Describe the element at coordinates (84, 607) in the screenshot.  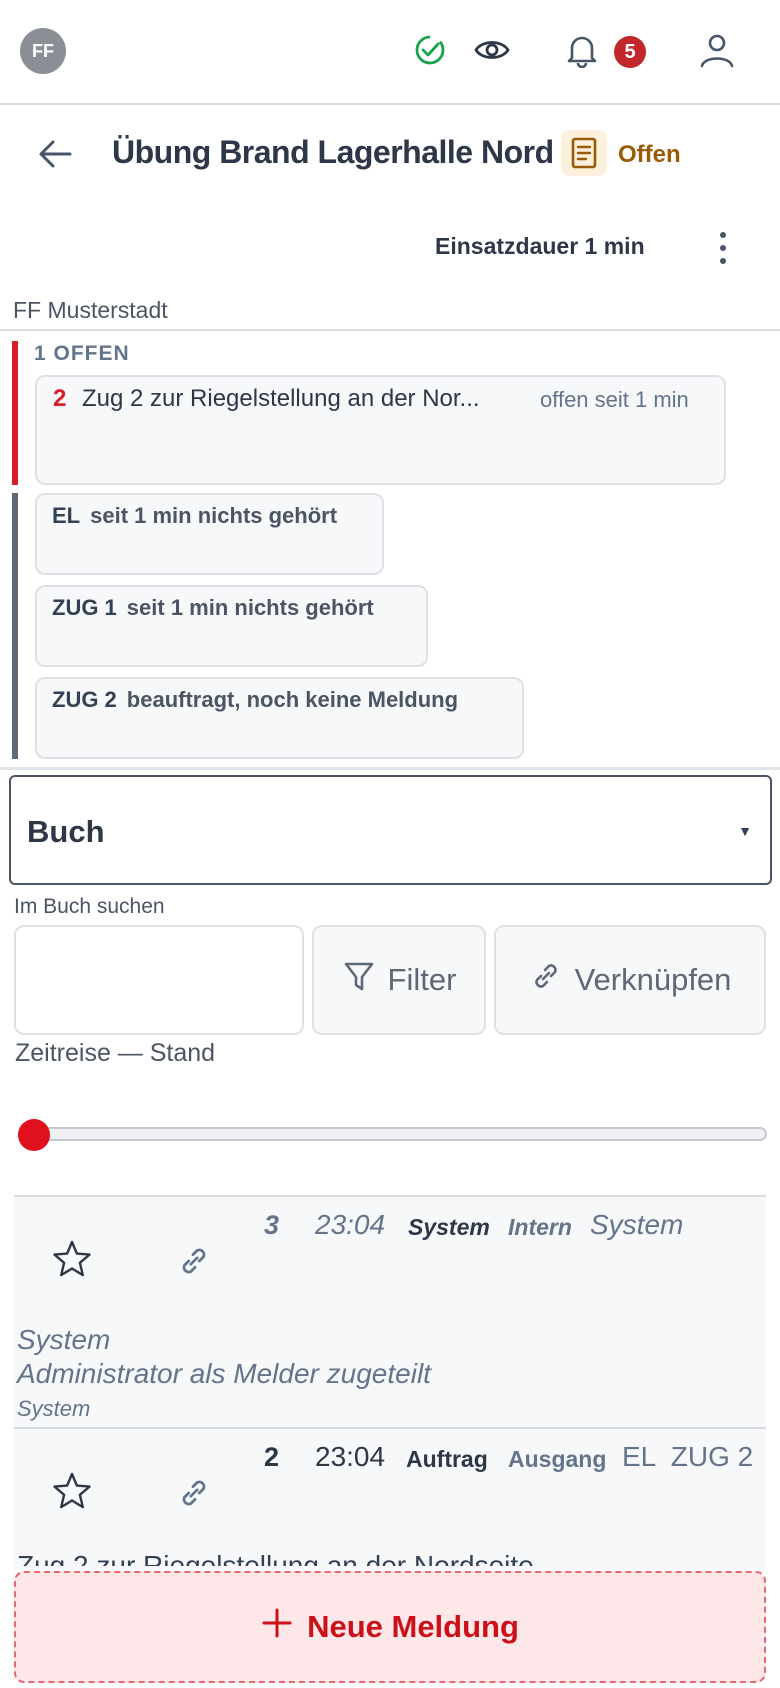
I see `unit-name: ZUG 1` at that location.